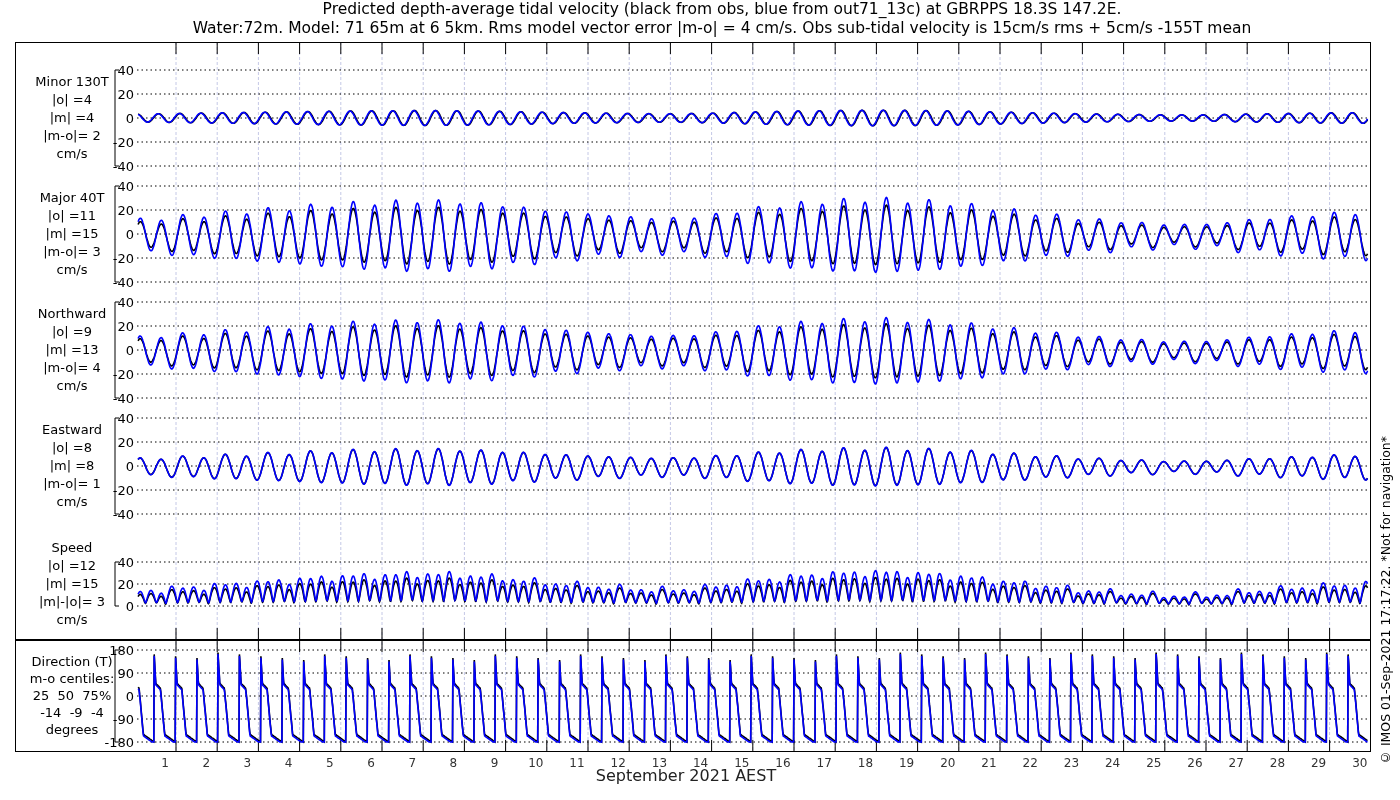 The width and height of the screenshot is (1400, 800). I want to click on x-tick-label: 2, so click(206, 763).